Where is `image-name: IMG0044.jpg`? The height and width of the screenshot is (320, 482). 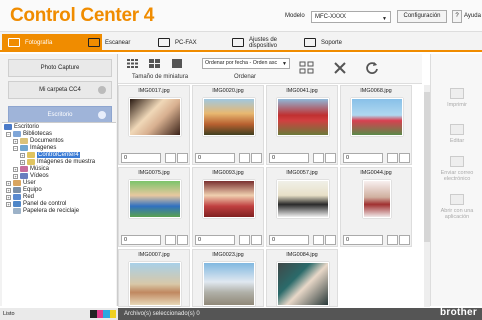
image-name: IMG0044.jpg is located at coordinates (376, 173).